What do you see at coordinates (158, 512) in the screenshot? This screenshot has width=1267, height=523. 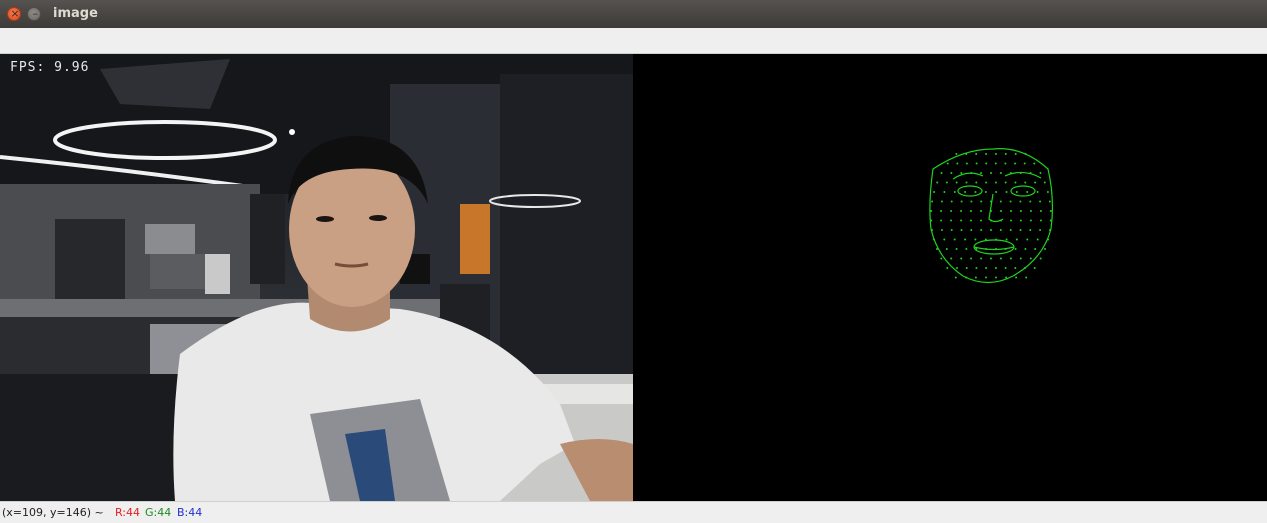 I see `pixel-green-value: G:44` at bounding box center [158, 512].